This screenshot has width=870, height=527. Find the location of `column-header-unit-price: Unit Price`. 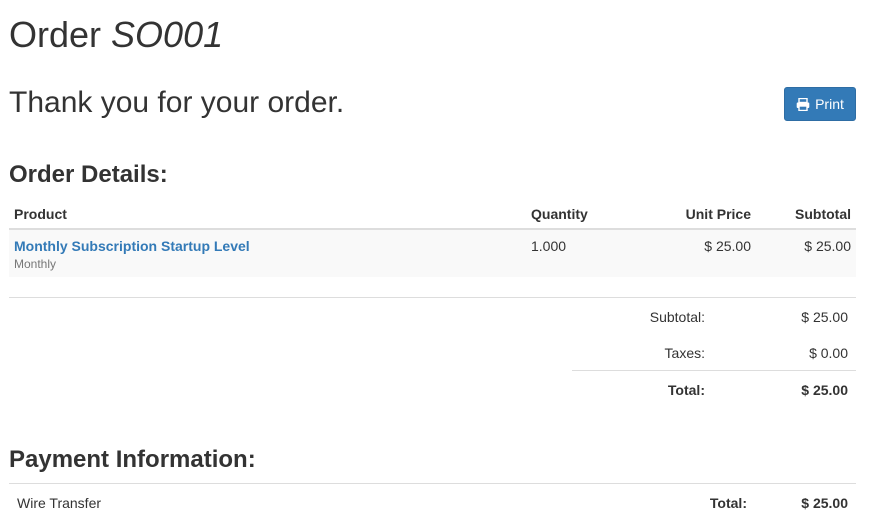

column-header-unit-price: Unit Price is located at coordinates (718, 214).